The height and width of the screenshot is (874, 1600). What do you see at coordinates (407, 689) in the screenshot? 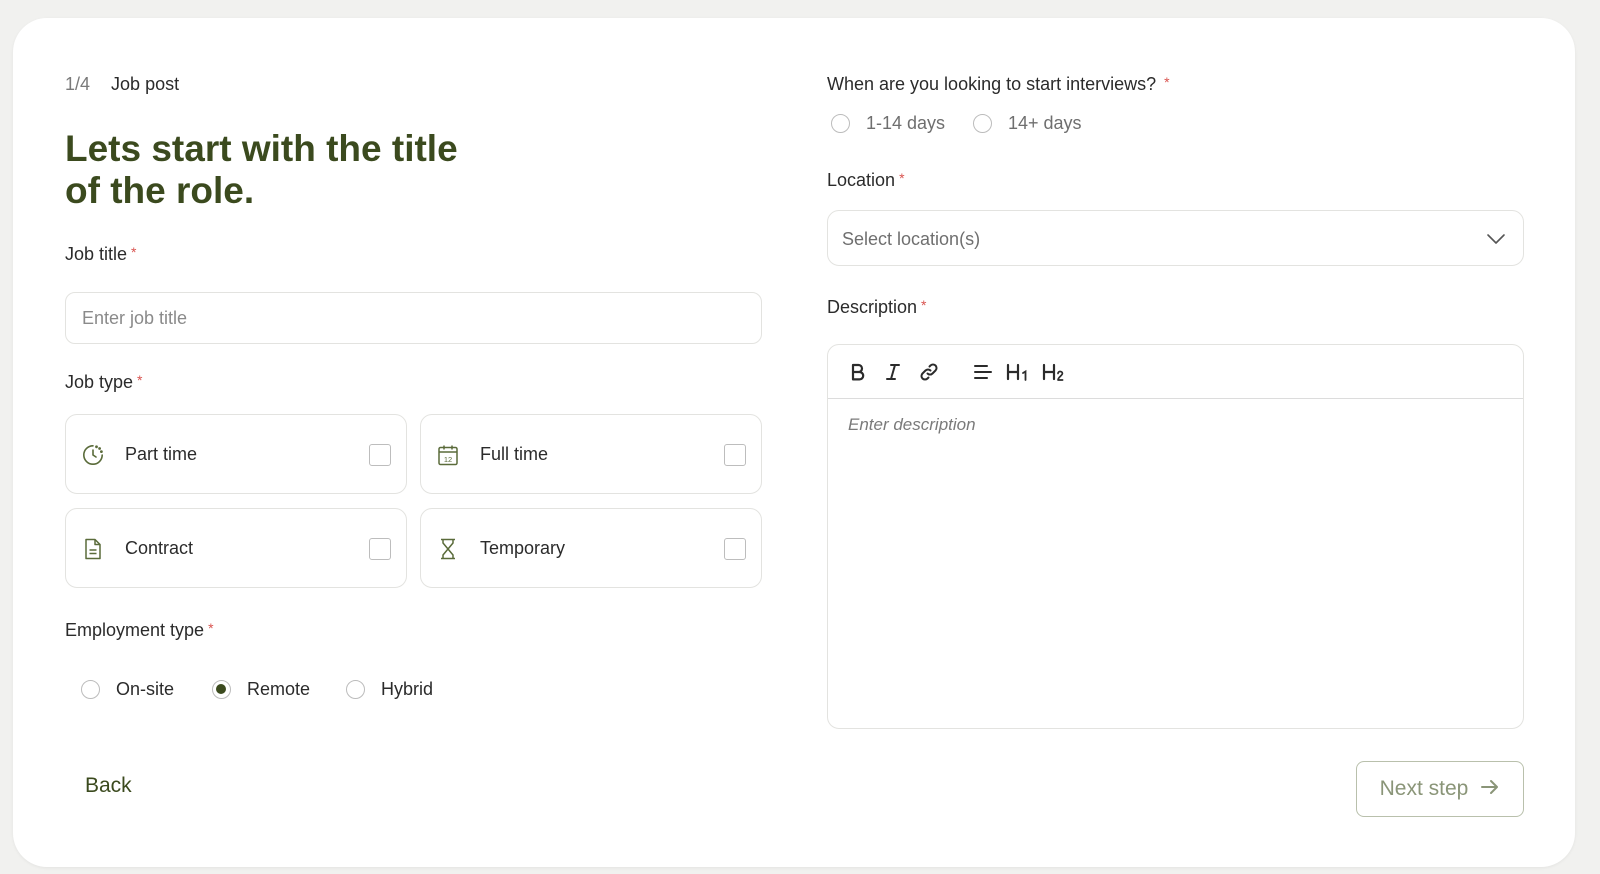
I see `radio-label: Hybrid` at bounding box center [407, 689].